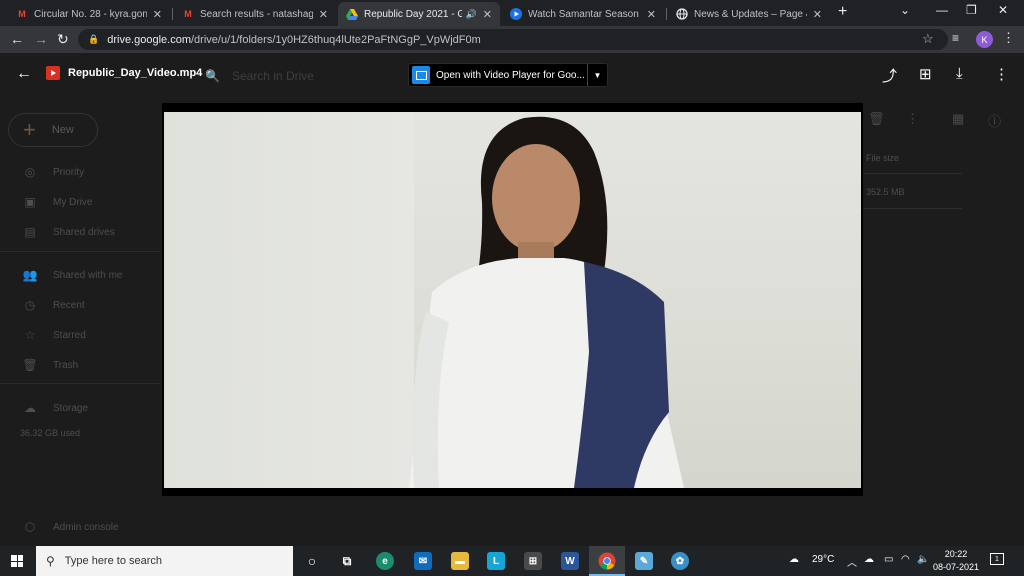  I want to click on video-file-icon, so click(53, 73).